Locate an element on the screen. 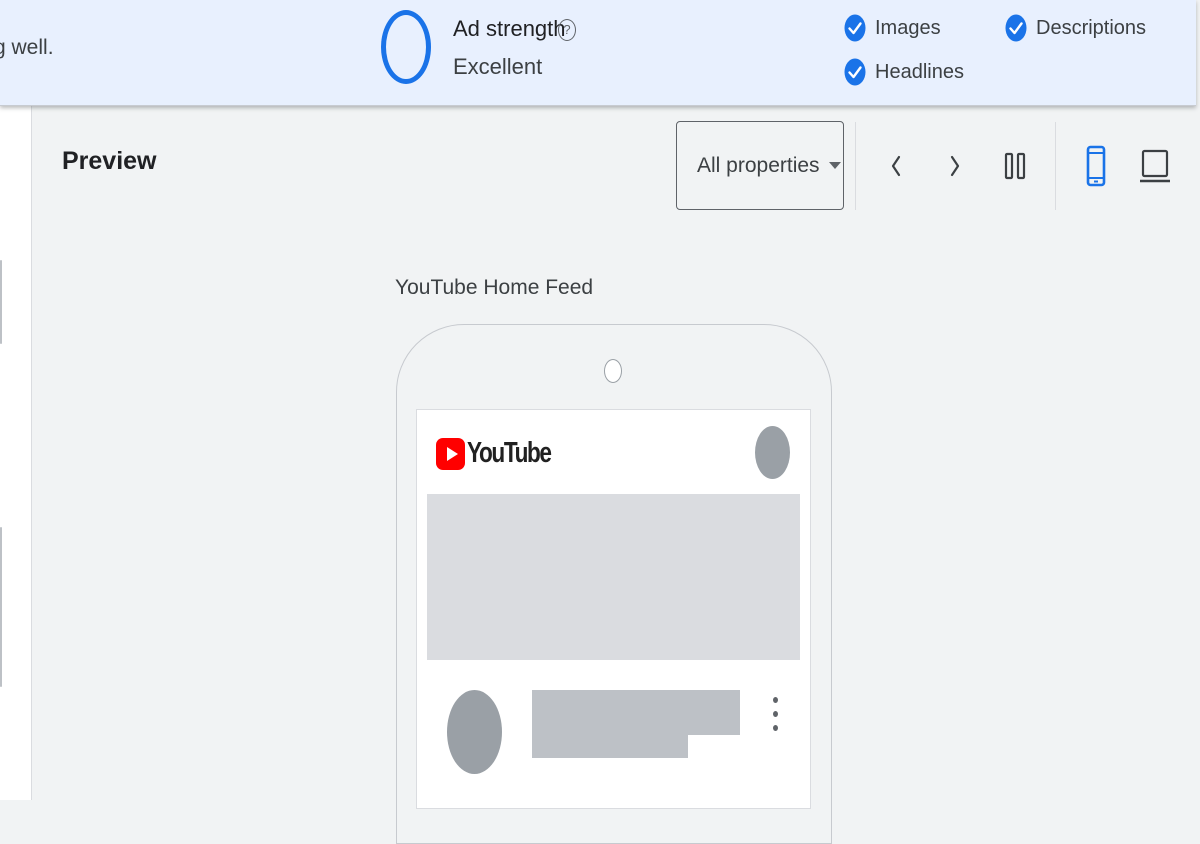 Image resolution: width=1200 pixels, height=844 pixels. youtube-play-icon is located at coordinates (450, 453).